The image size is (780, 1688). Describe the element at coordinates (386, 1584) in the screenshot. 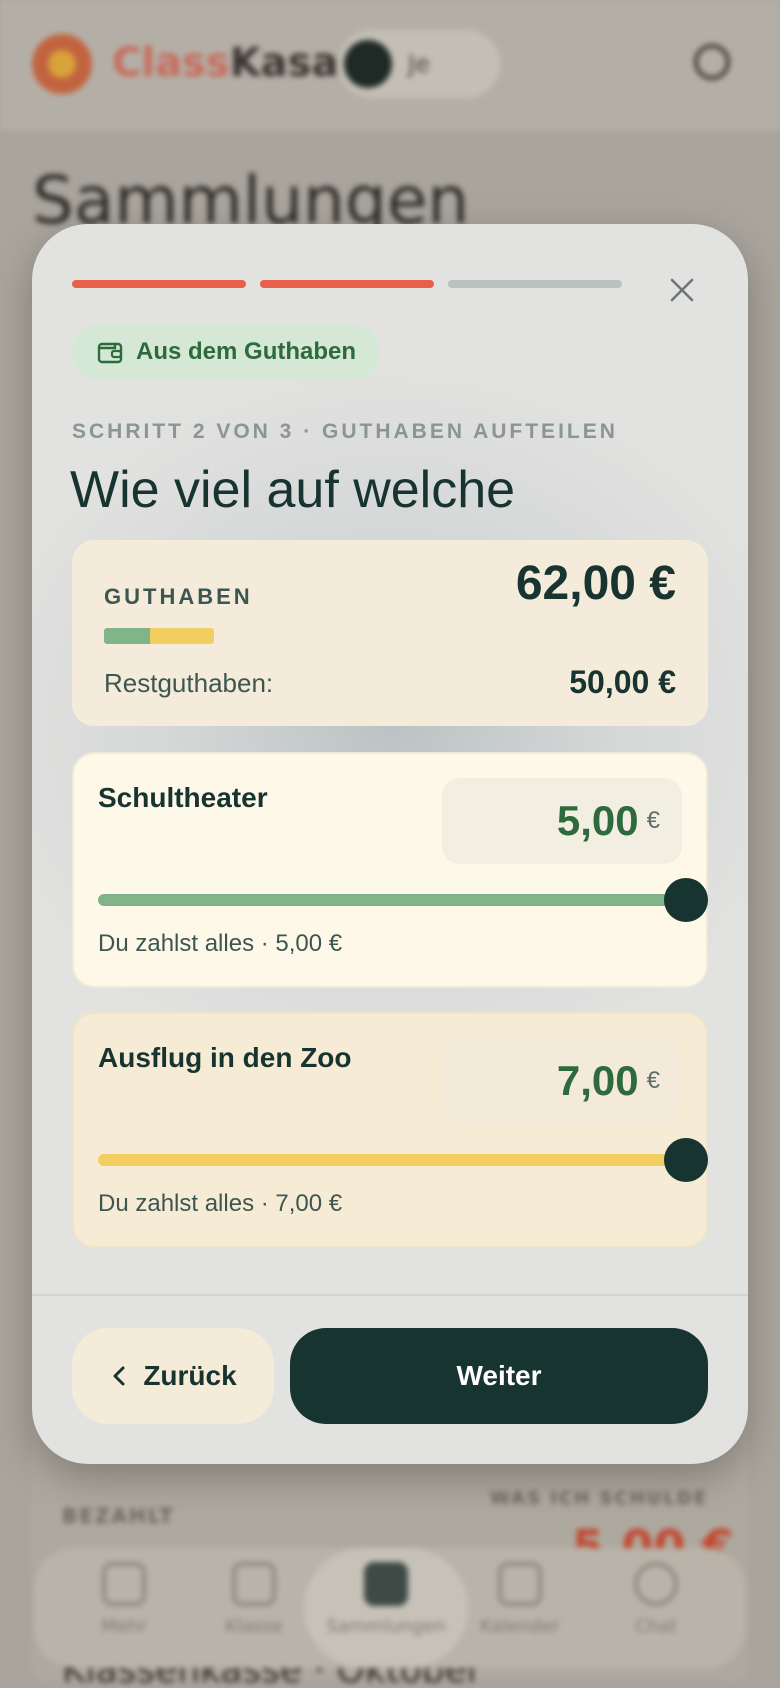

I see `collections-icon` at that location.